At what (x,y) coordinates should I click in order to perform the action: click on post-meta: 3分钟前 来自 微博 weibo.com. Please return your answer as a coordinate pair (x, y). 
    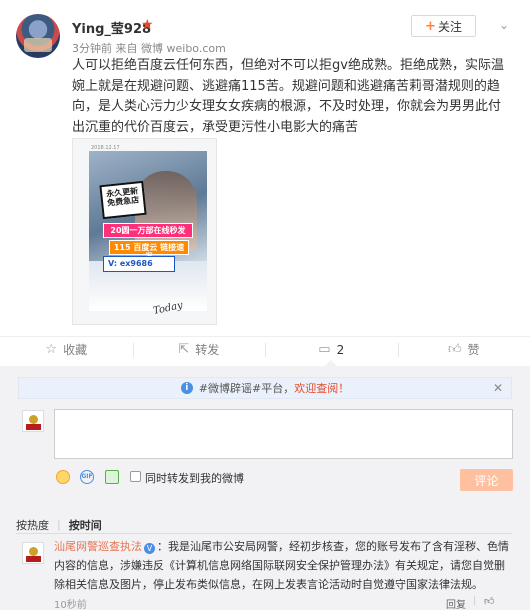
    Looking at the image, I should click on (149, 48).